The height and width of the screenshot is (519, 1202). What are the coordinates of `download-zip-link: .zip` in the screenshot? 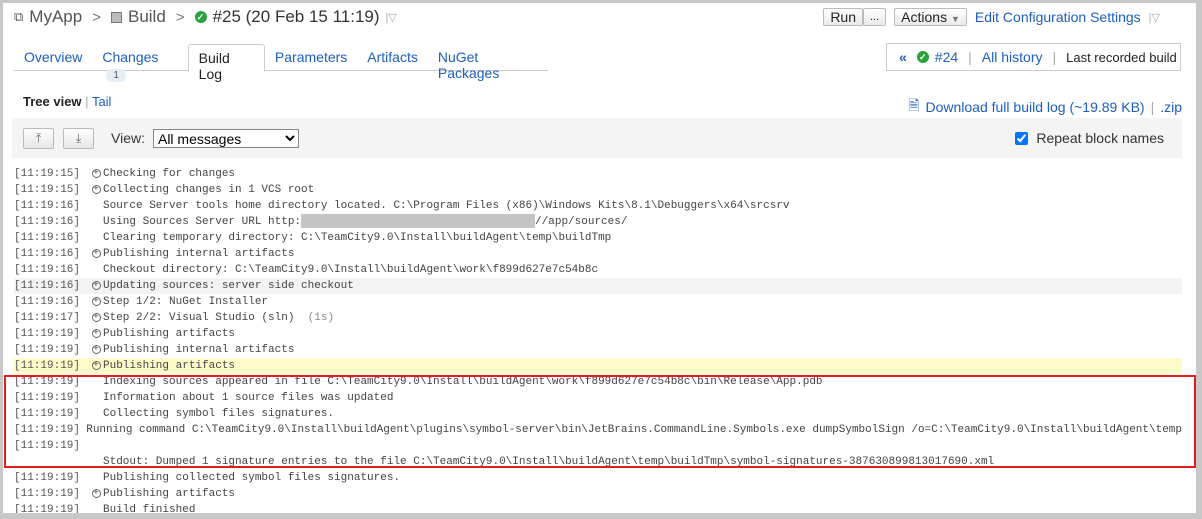 It's located at (1171, 107).